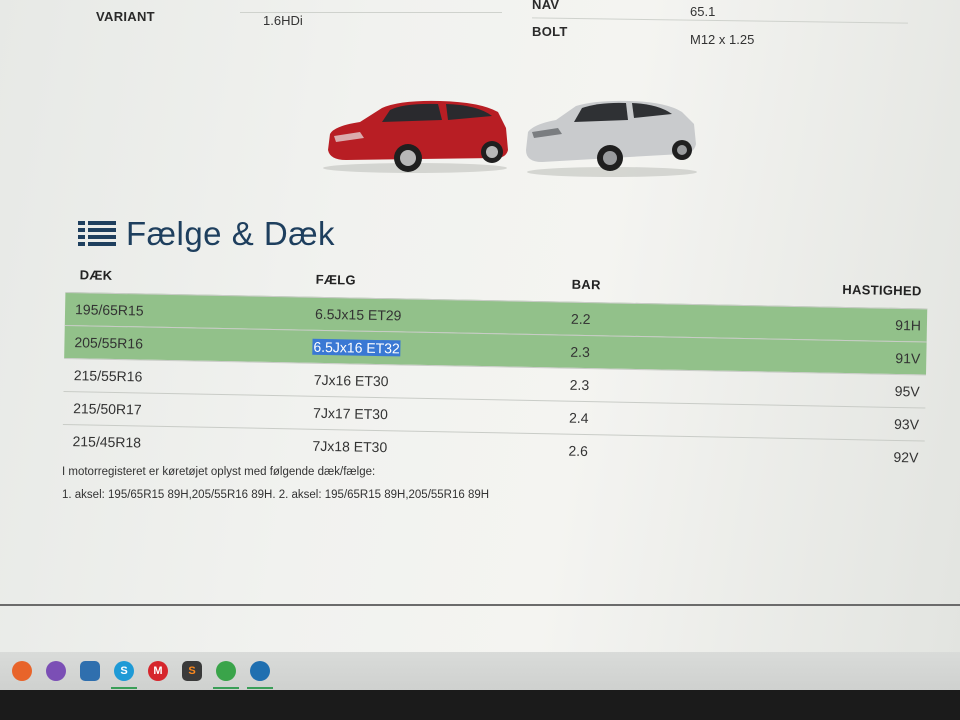  I want to click on cell-rim: 6.5Jx16 ET32, so click(356, 347).